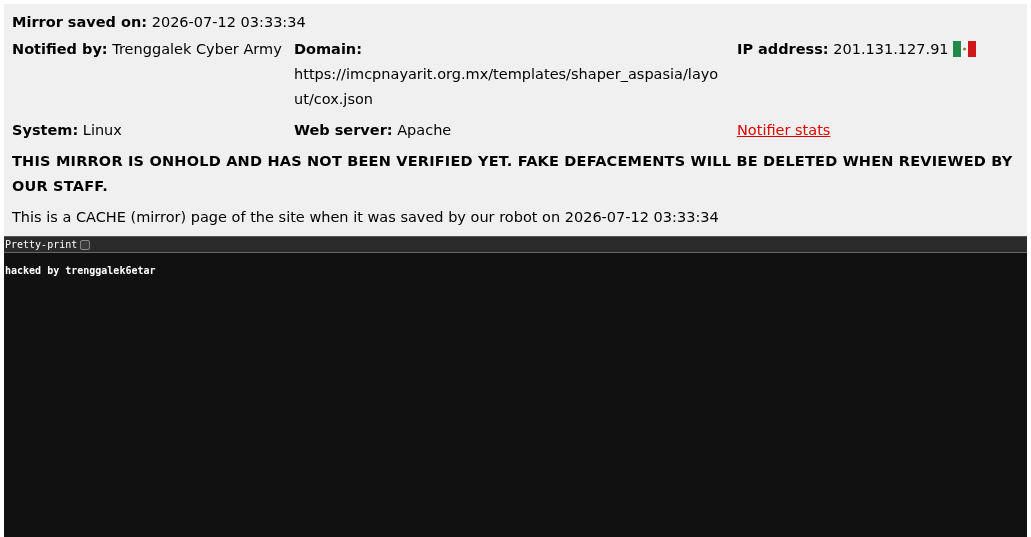 Image resolution: width=1031 pixels, height=537 pixels. What do you see at coordinates (507, 87) in the screenshot?
I see `field-value: https://imcpnayarit.org.mx/templates/shaper_aspasia/layout/cox.json` at bounding box center [507, 87].